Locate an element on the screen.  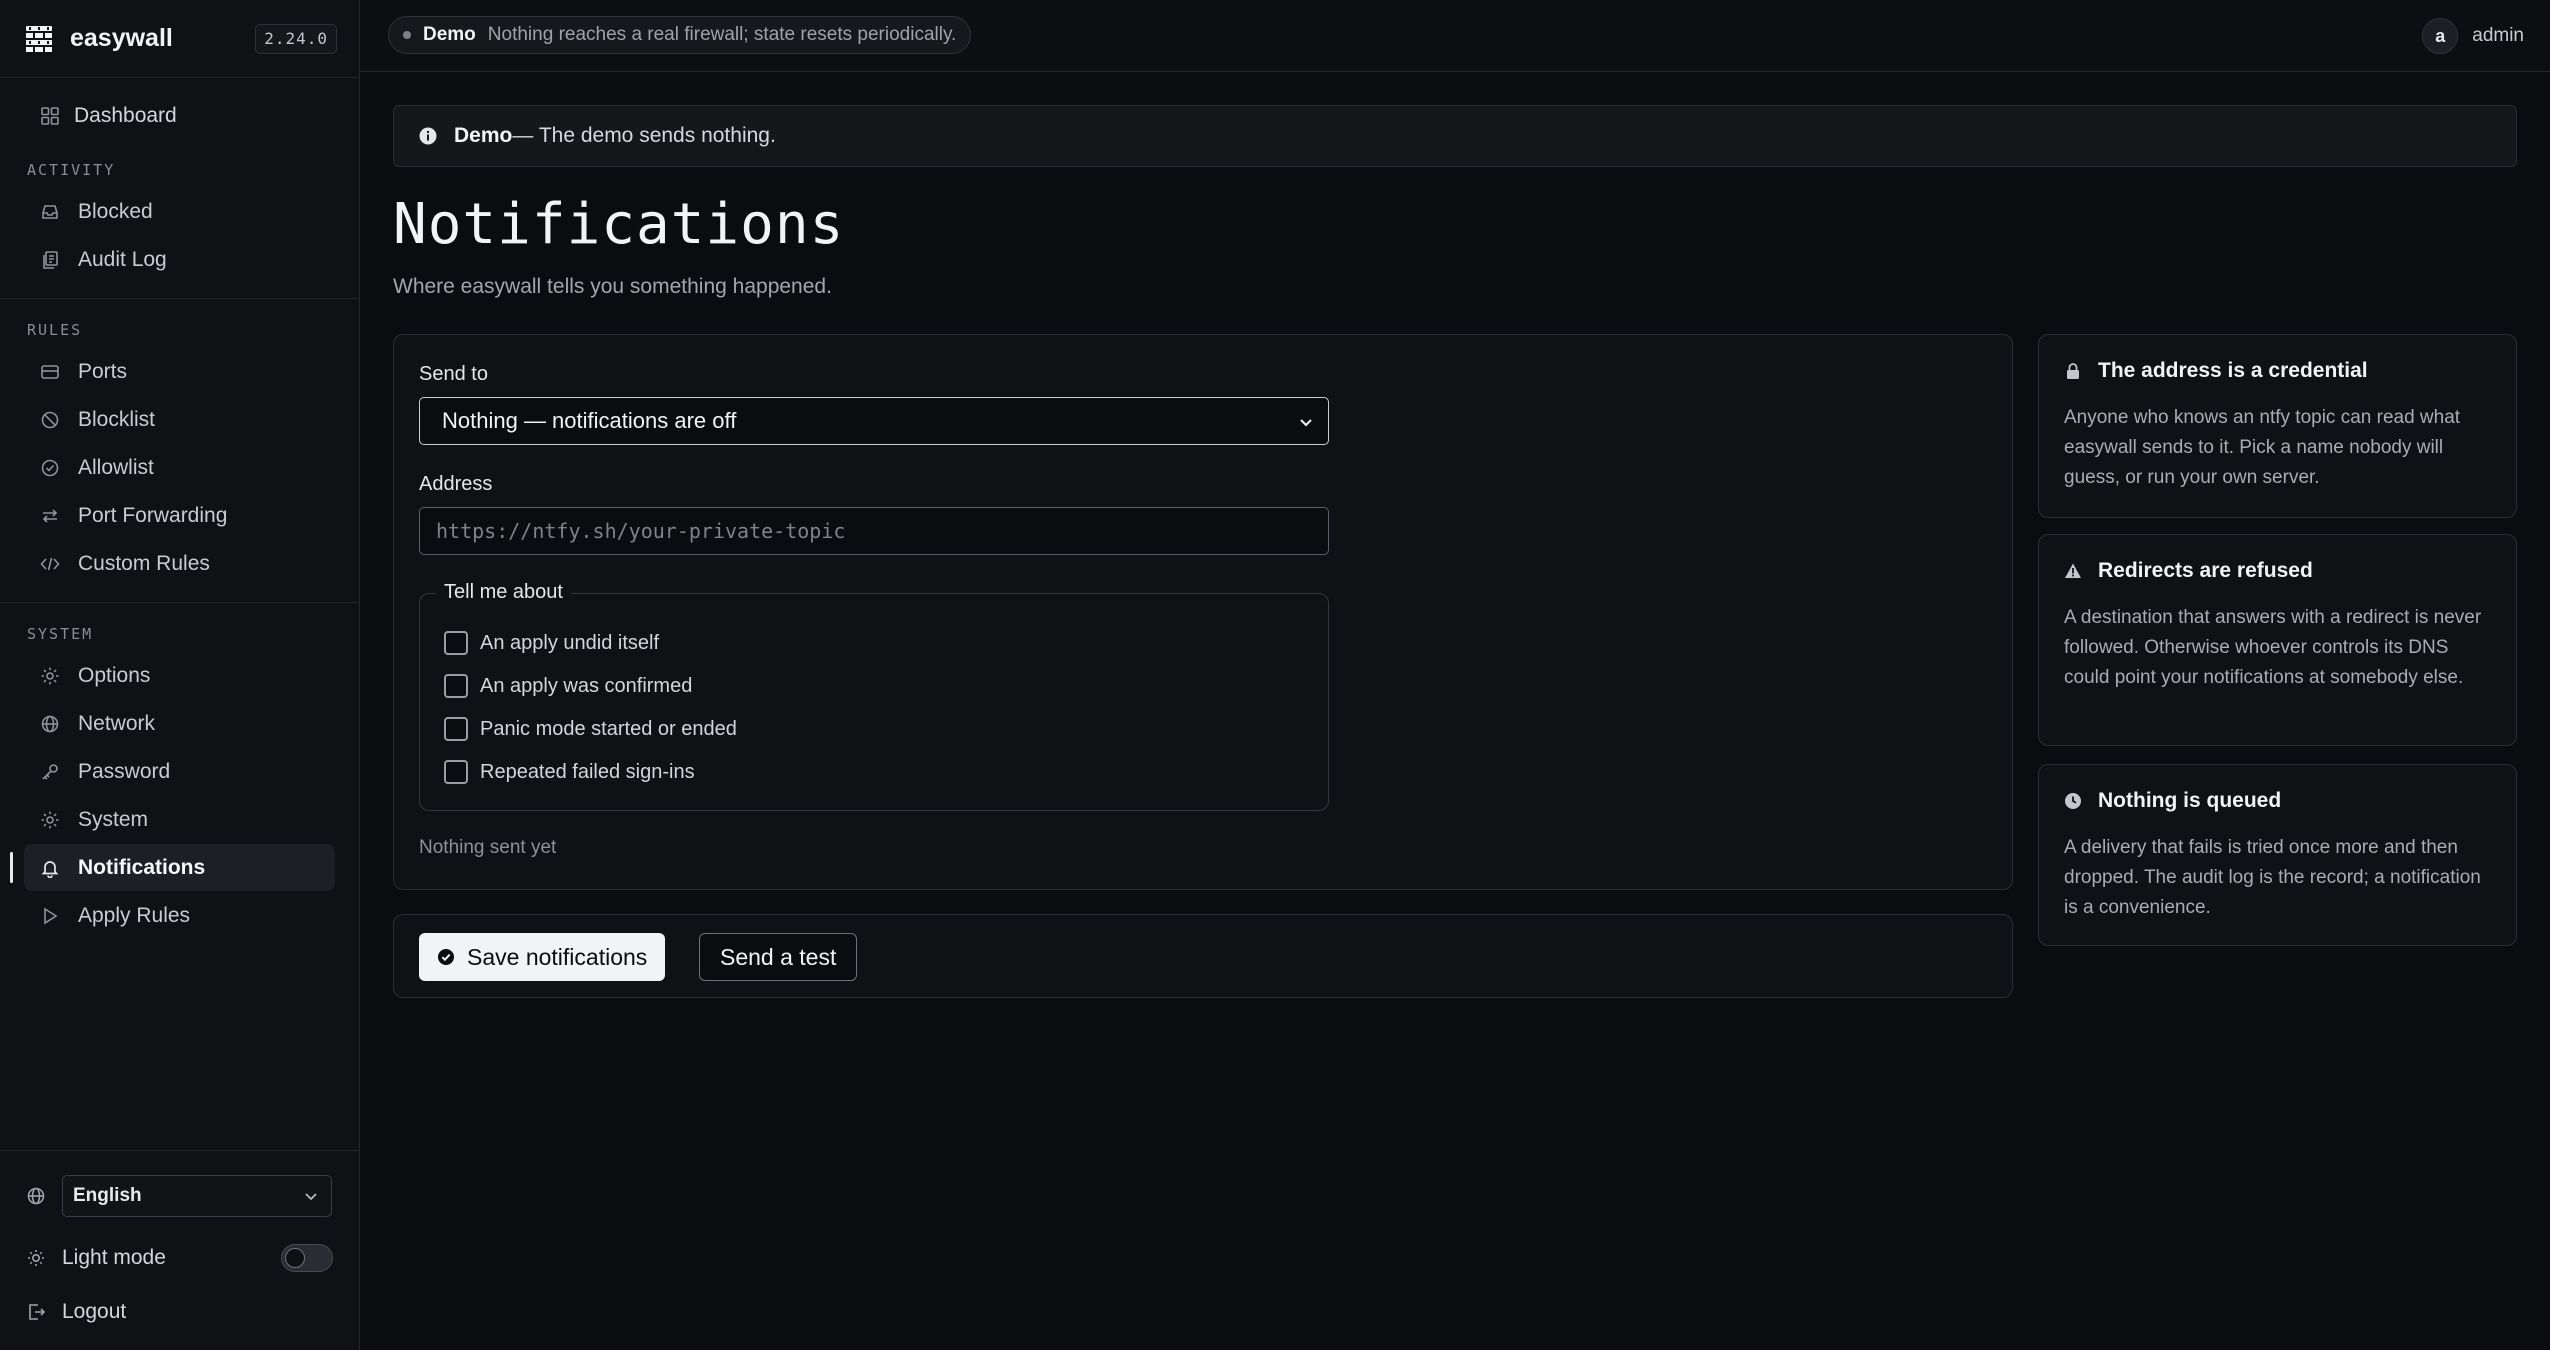
sidebar-item-network: Network is located at coordinates (179, 723).